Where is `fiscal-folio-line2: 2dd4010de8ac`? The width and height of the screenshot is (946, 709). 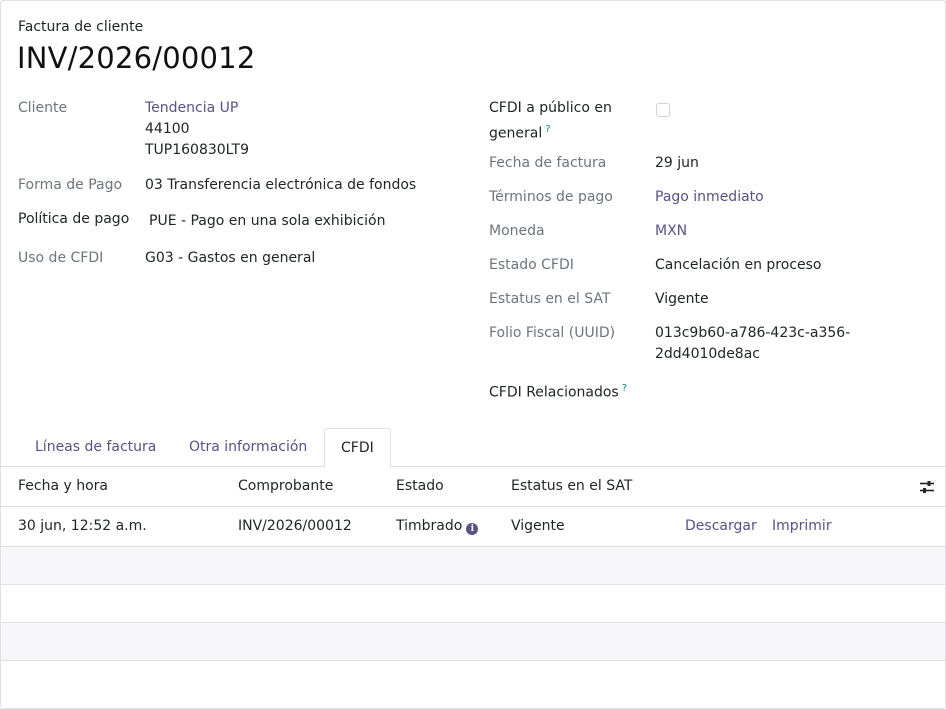 fiscal-folio-line2: 2dd4010de8ac is located at coordinates (707, 354).